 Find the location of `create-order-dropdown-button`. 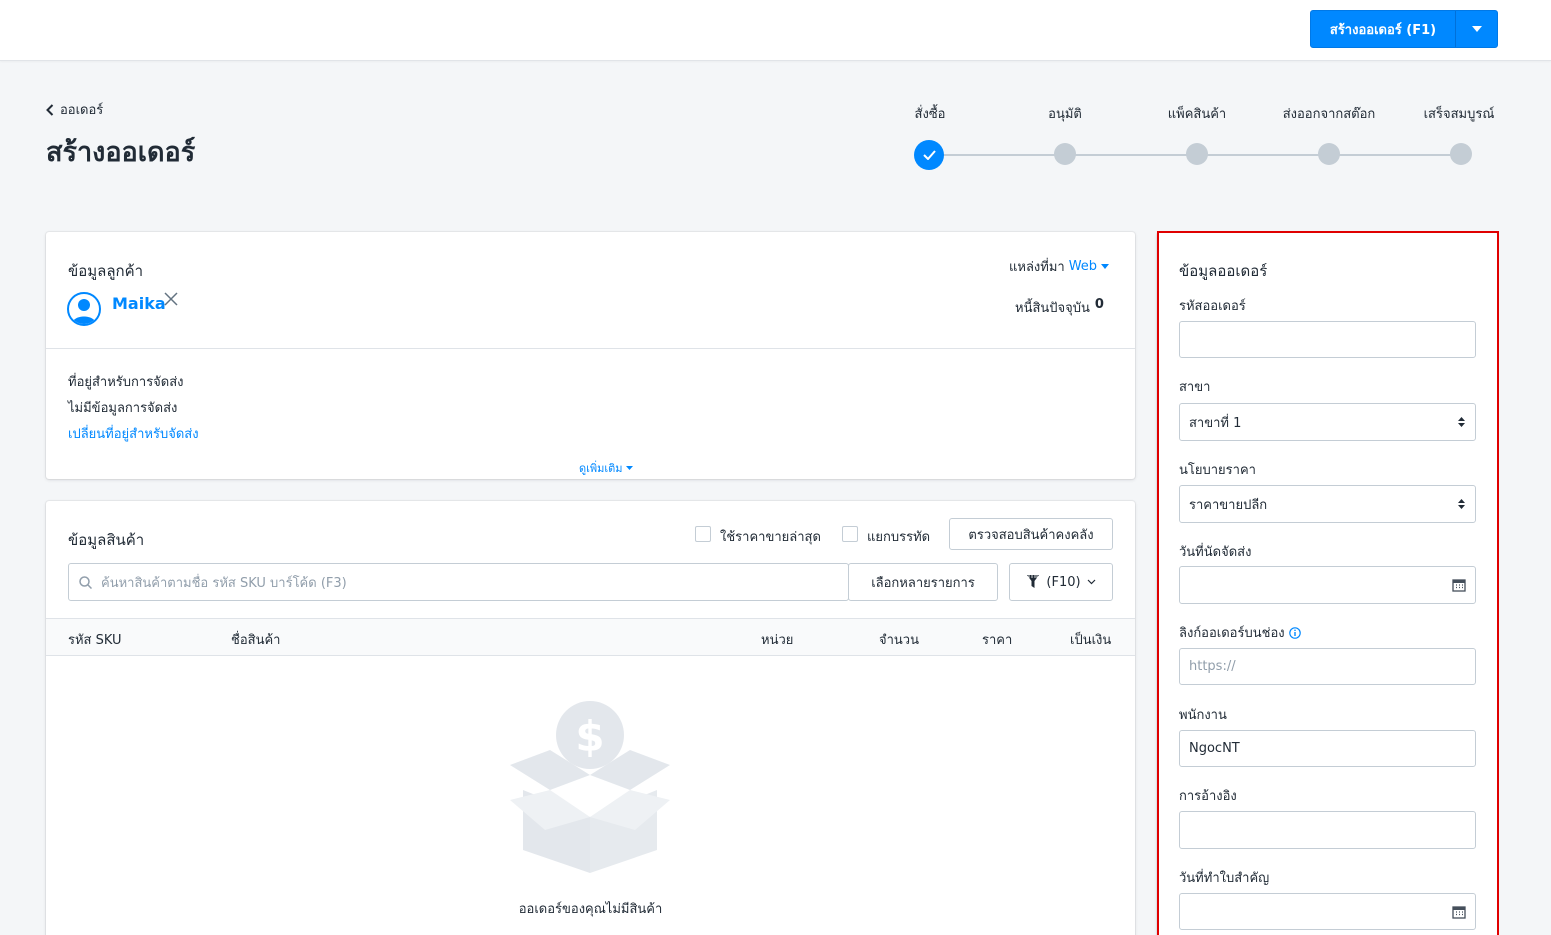

create-order-dropdown-button is located at coordinates (1476, 29).